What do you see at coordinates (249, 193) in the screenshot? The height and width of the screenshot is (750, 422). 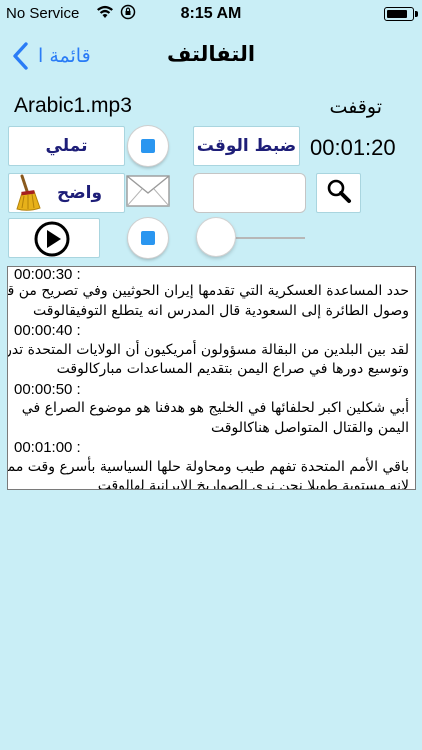 I see `search-input` at bounding box center [249, 193].